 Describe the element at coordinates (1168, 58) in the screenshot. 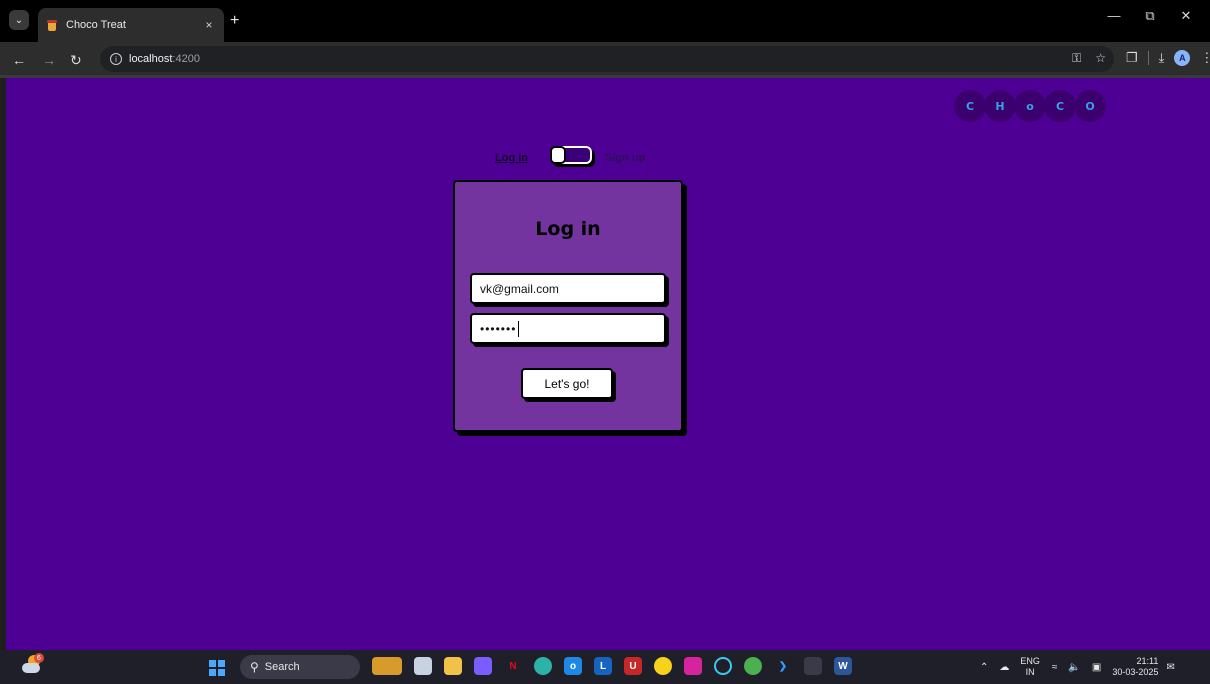

I see `toolbar-extensions: ❐ ⤓ A ⋮` at that location.